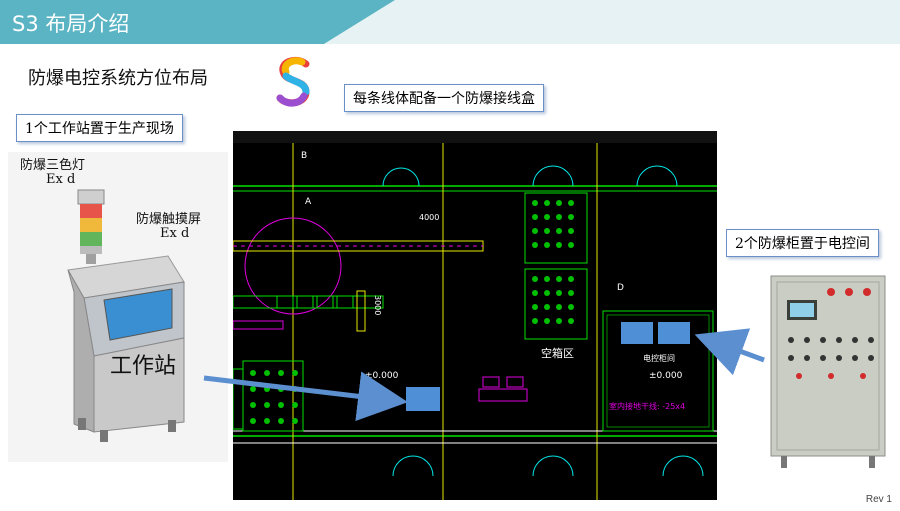  What do you see at coordinates (305, 396) in the screenshot?
I see `arrow-to-junction-box` at bounding box center [305, 396].